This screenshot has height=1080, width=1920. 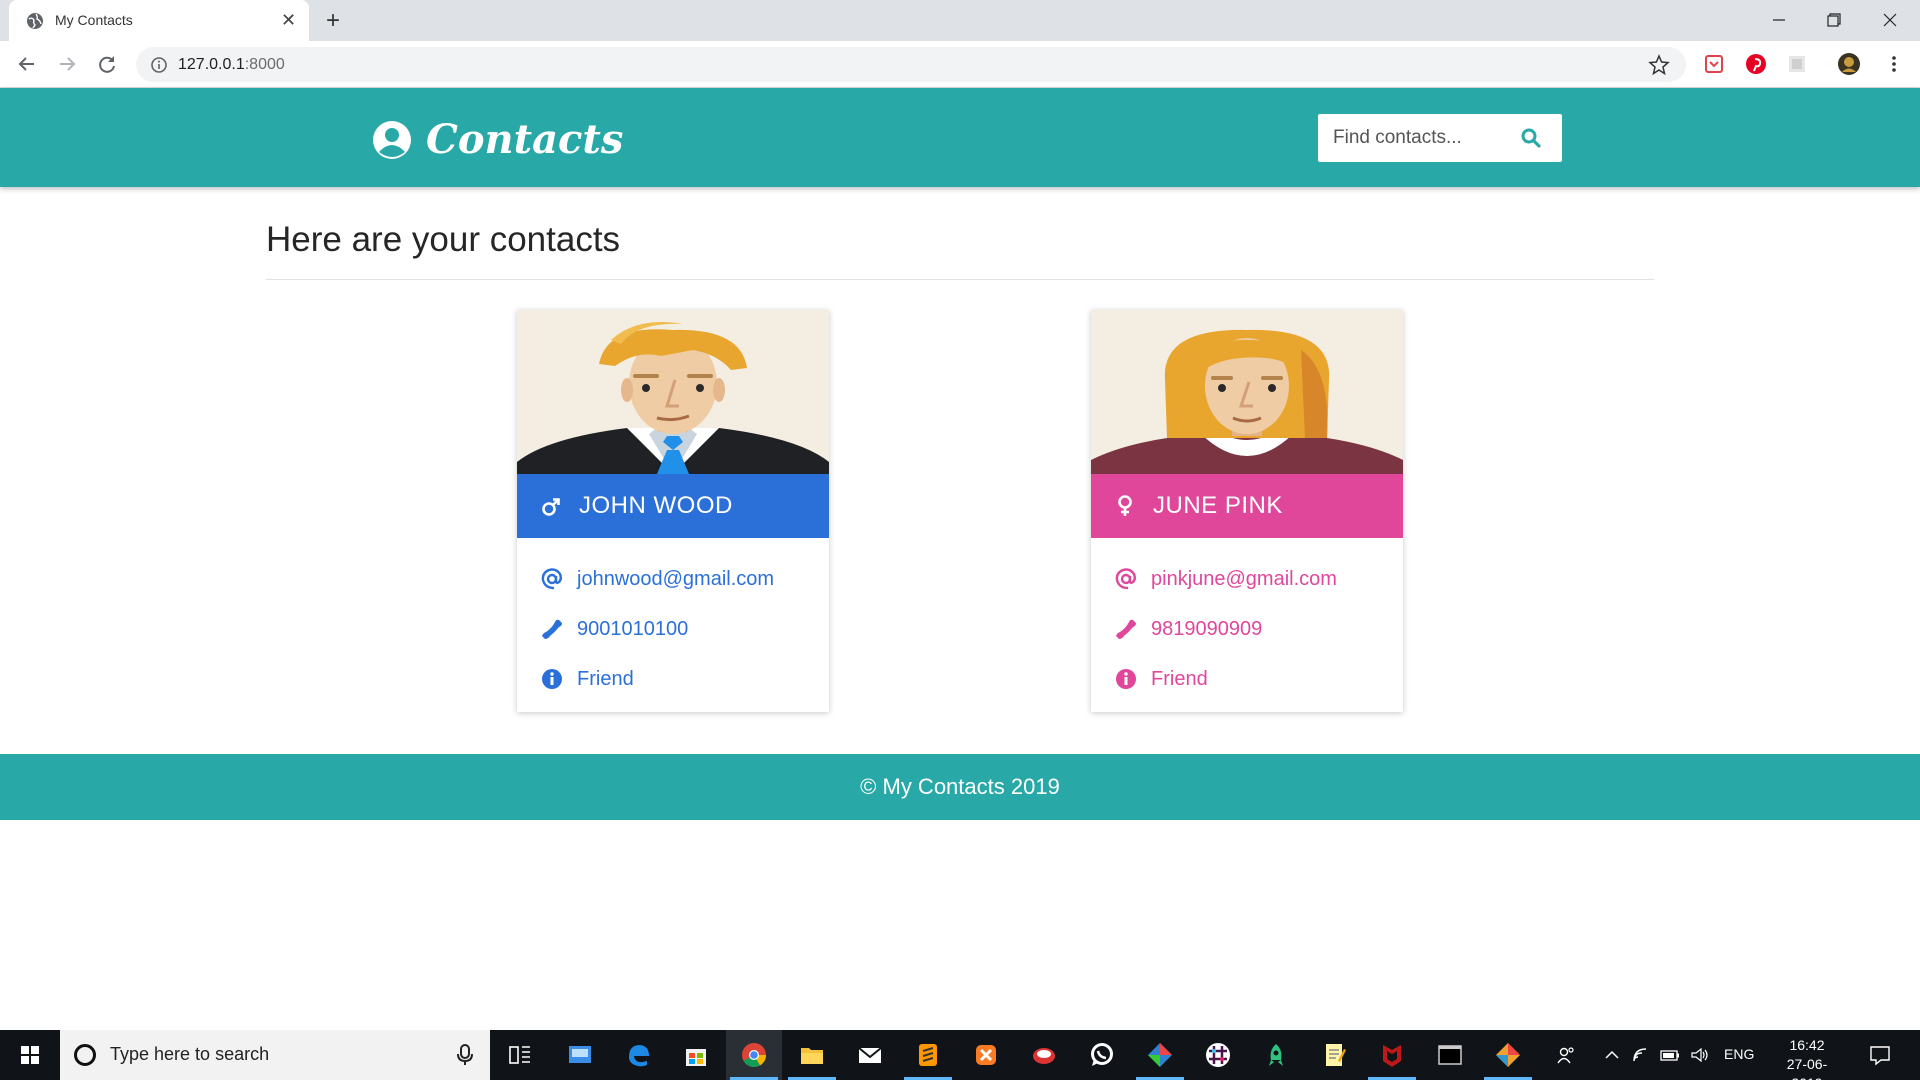 I want to click on clock: 16:42 27-06-2019, so click(x=1807, y=1058).